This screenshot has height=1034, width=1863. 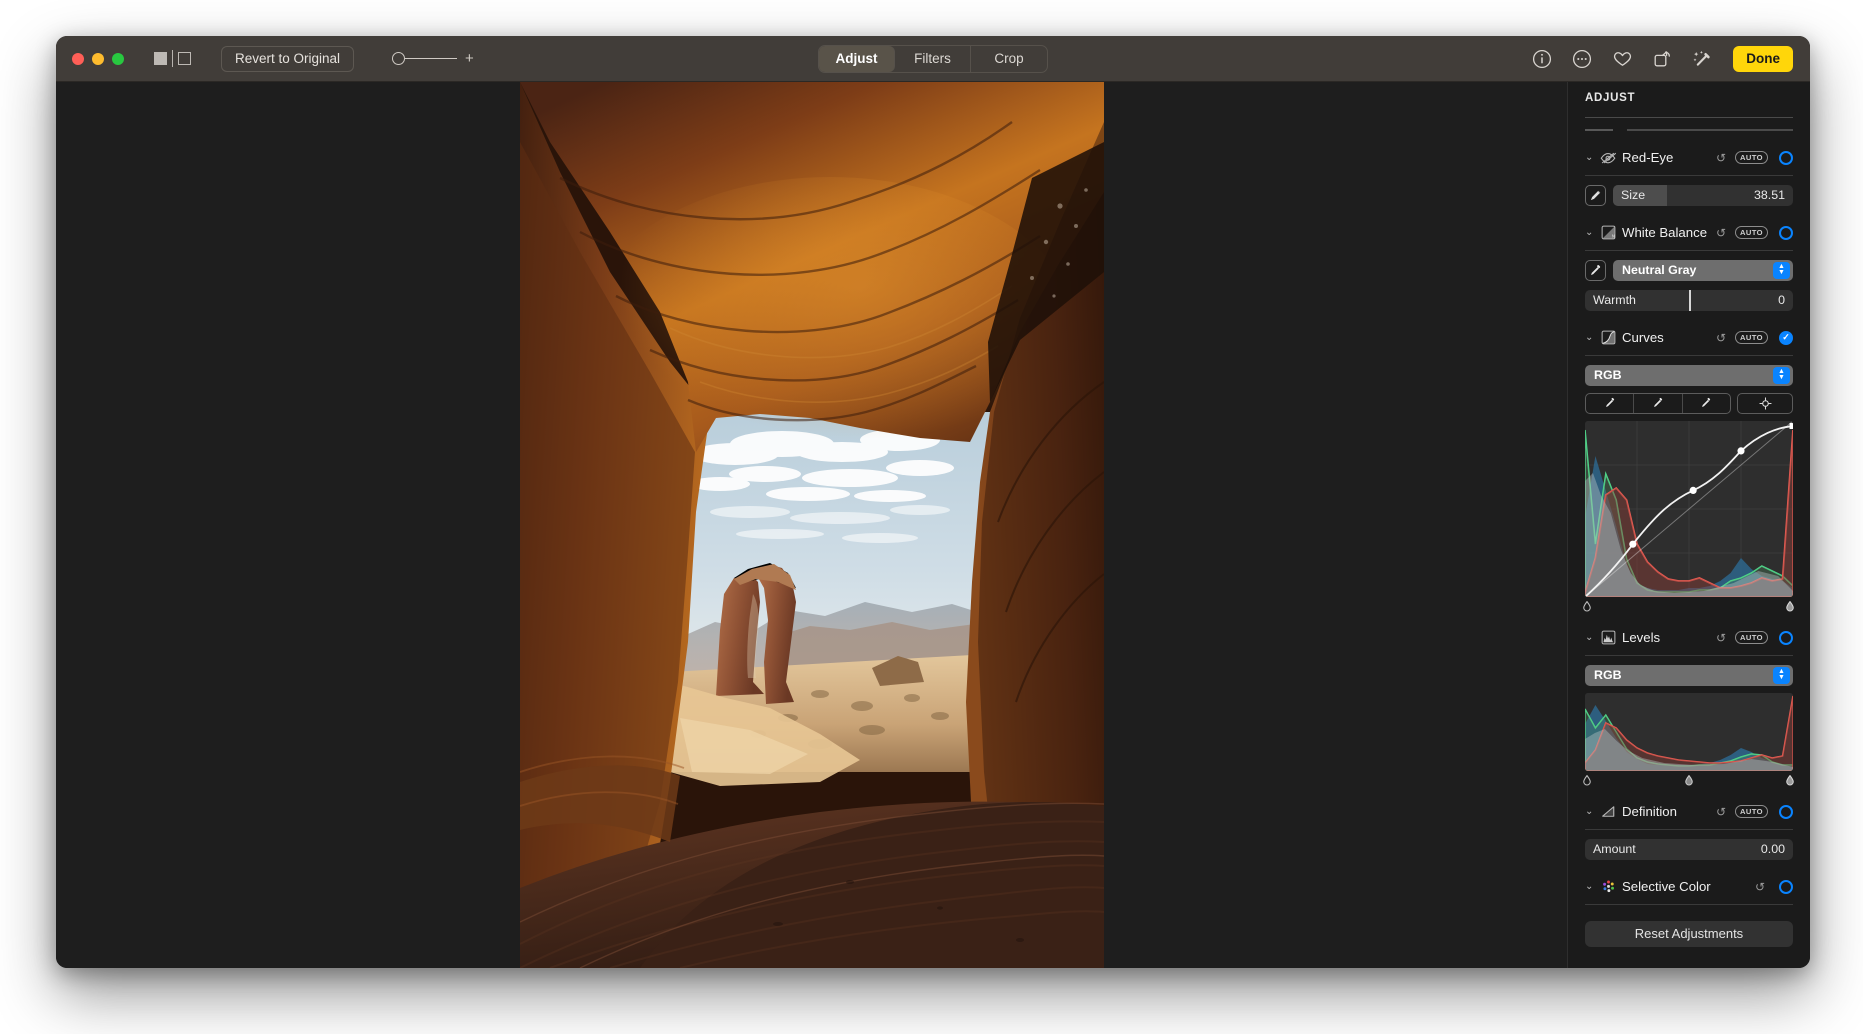 What do you see at coordinates (1608, 638) in the screenshot?
I see `levels-histogram-icon` at bounding box center [1608, 638].